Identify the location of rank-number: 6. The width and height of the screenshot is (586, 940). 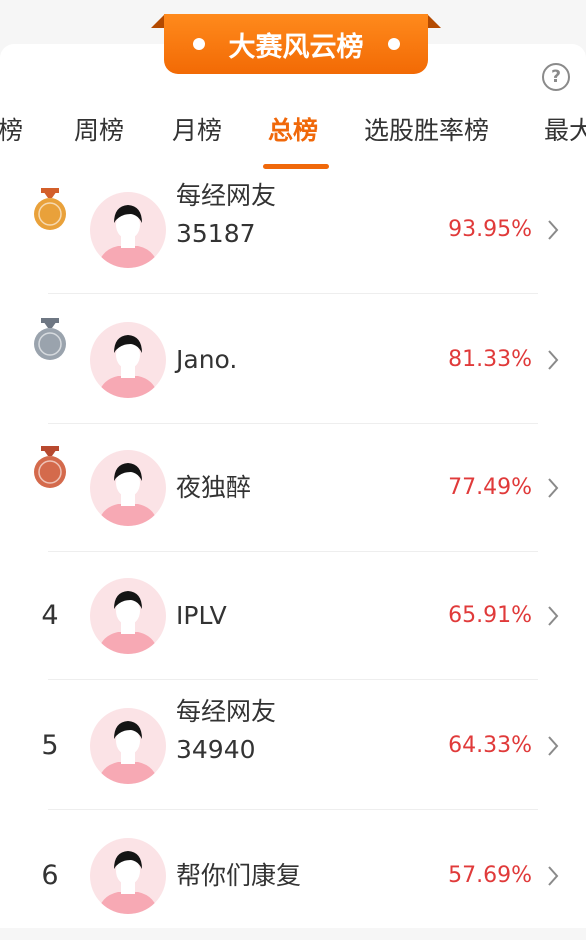
(50, 875).